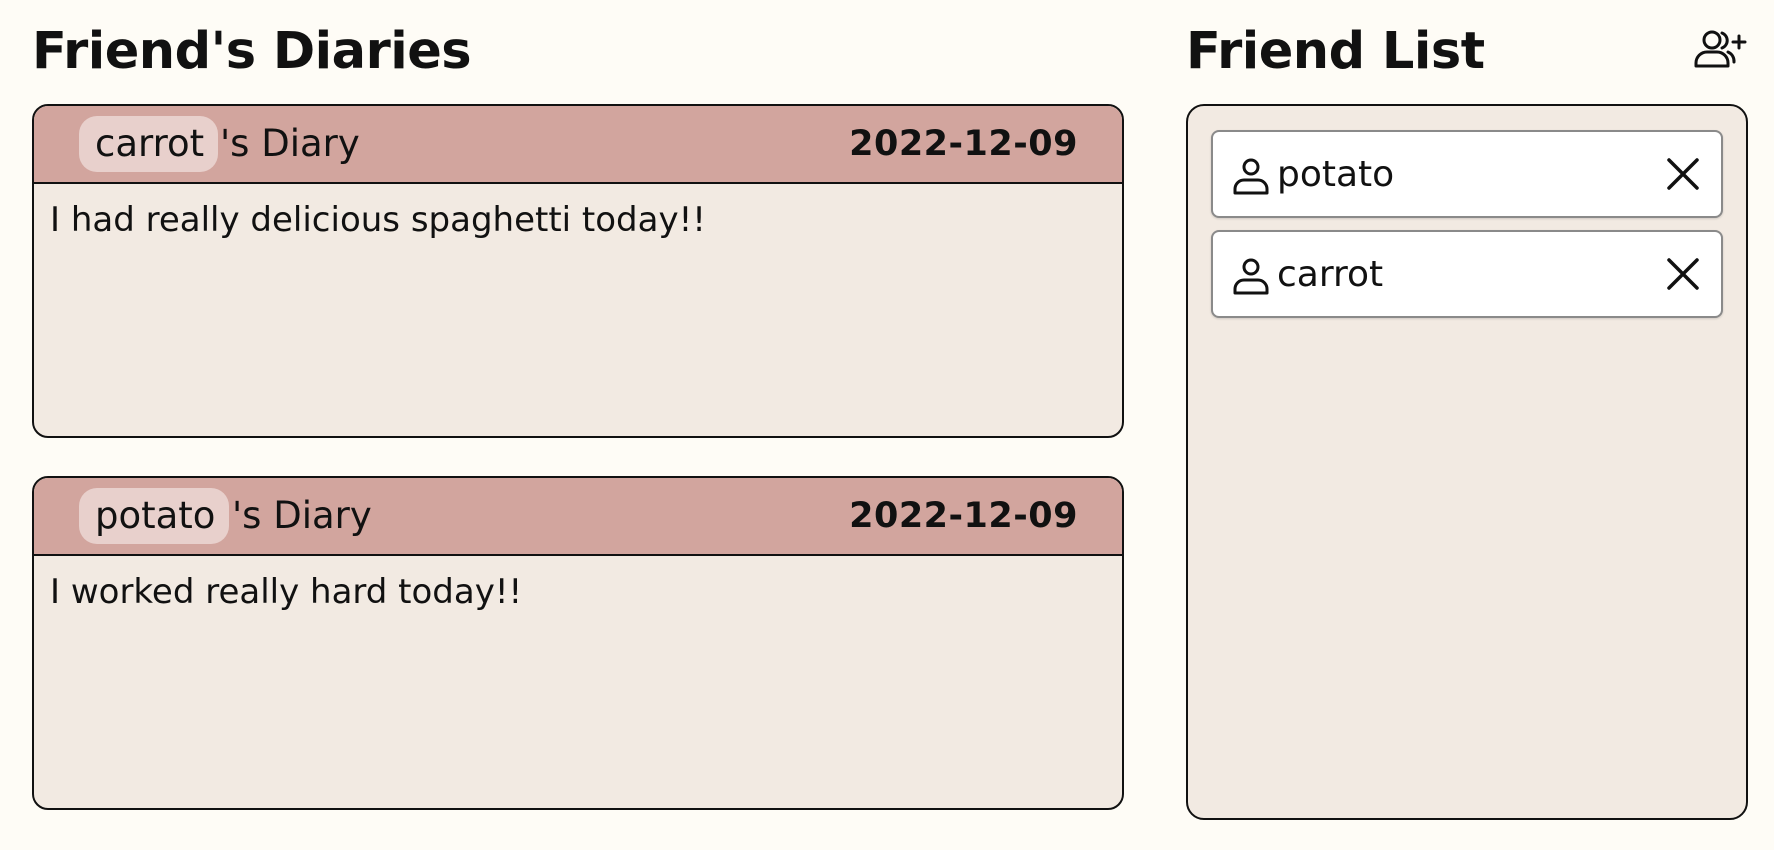 Image resolution: width=1774 pixels, height=850 pixels. I want to click on diary-author: carrot, so click(149, 144).